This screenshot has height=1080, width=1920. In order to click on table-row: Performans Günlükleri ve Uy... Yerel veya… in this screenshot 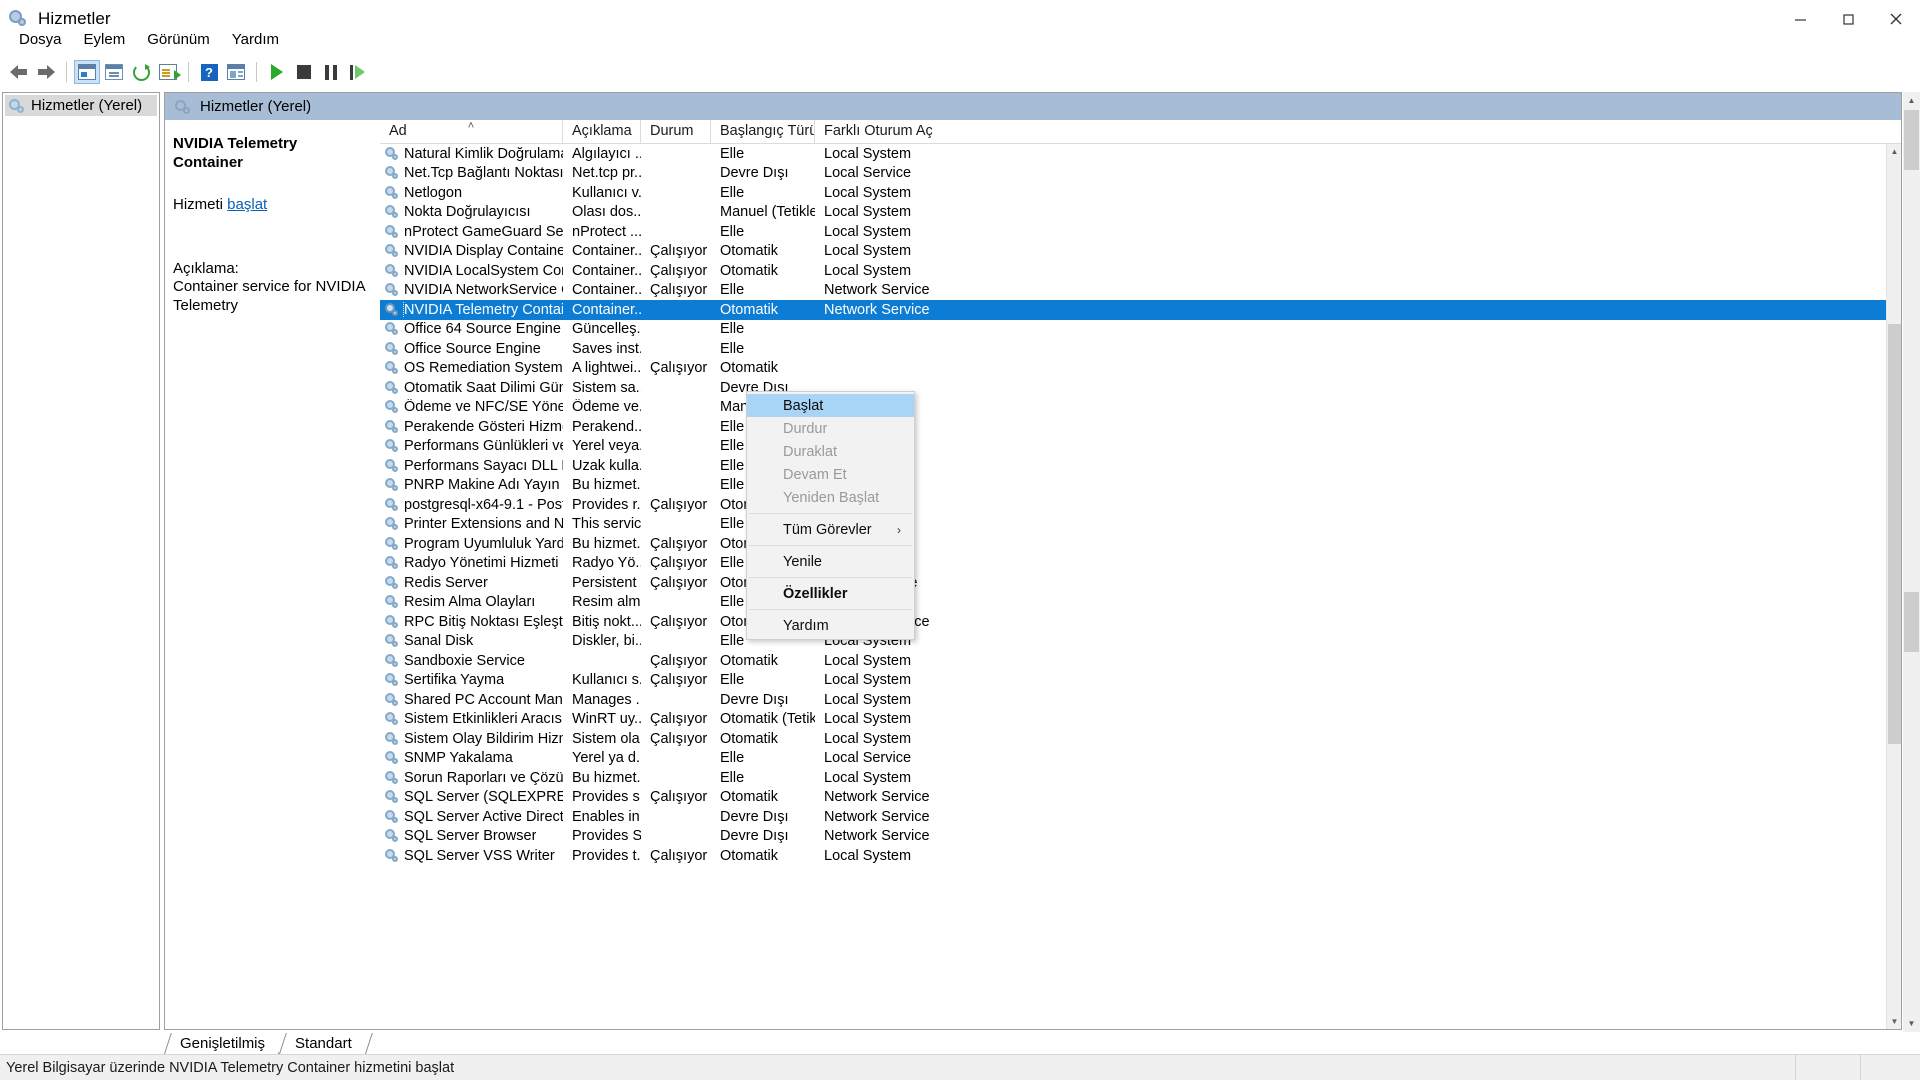, I will do `click(1140, 447)`.